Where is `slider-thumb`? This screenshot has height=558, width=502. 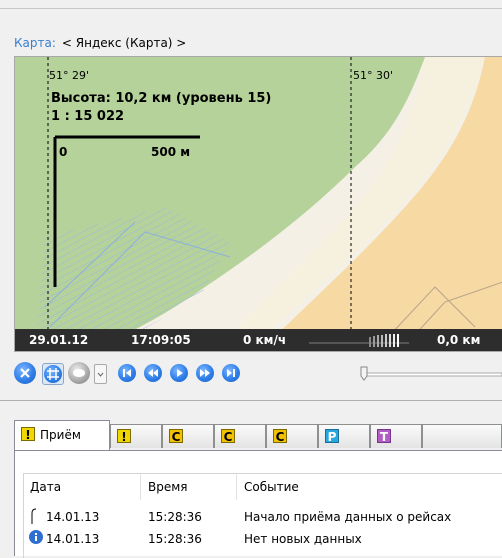 slider-thumb is located at coordinates (364, 373).